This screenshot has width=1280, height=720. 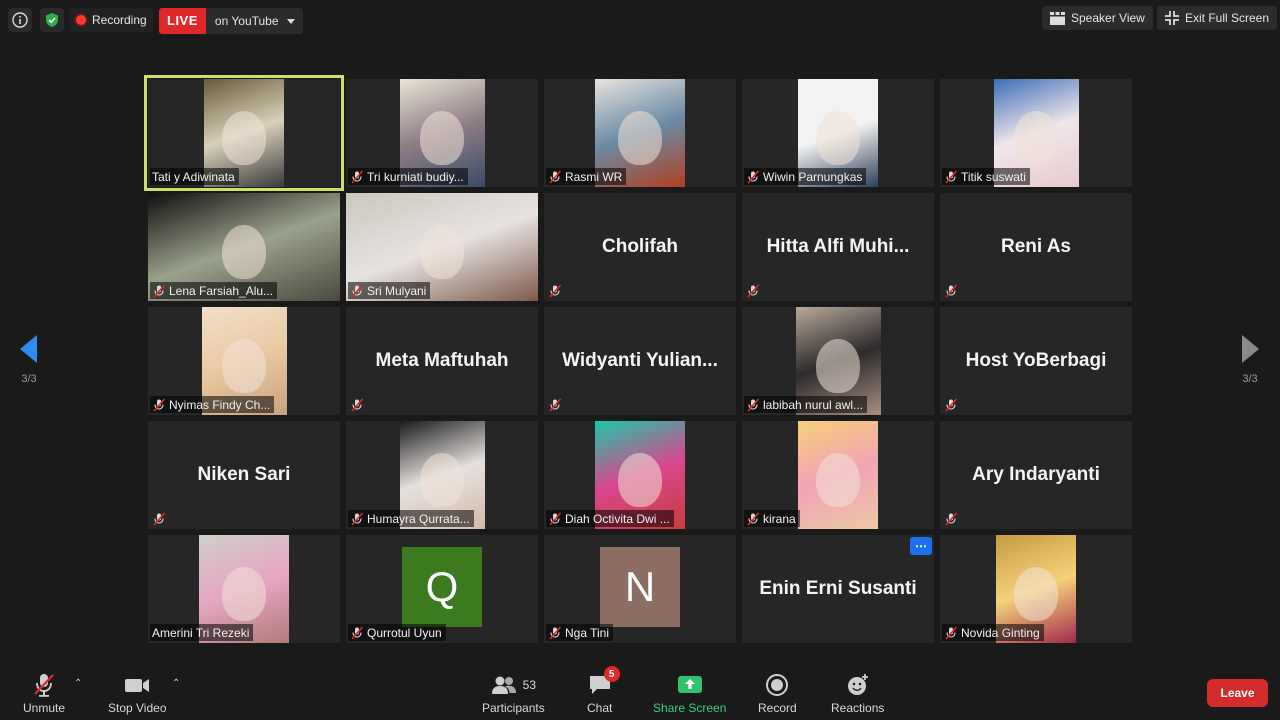 What do you see at coordinates (1108, 18) in the screenshot?
I see `speaker-view-label: Speaker View` at bounding box center [1108, 18].